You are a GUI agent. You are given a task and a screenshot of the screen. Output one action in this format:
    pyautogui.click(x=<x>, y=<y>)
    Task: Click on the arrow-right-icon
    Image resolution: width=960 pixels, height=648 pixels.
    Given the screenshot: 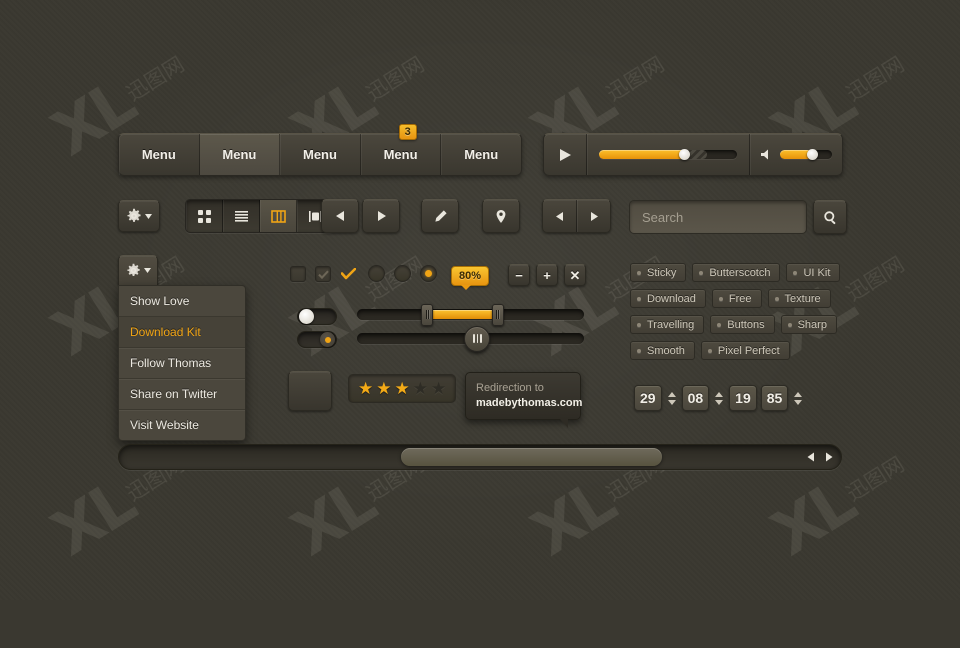 What is the action you would take?
    pyautogui.click(x=829, y=457)
    